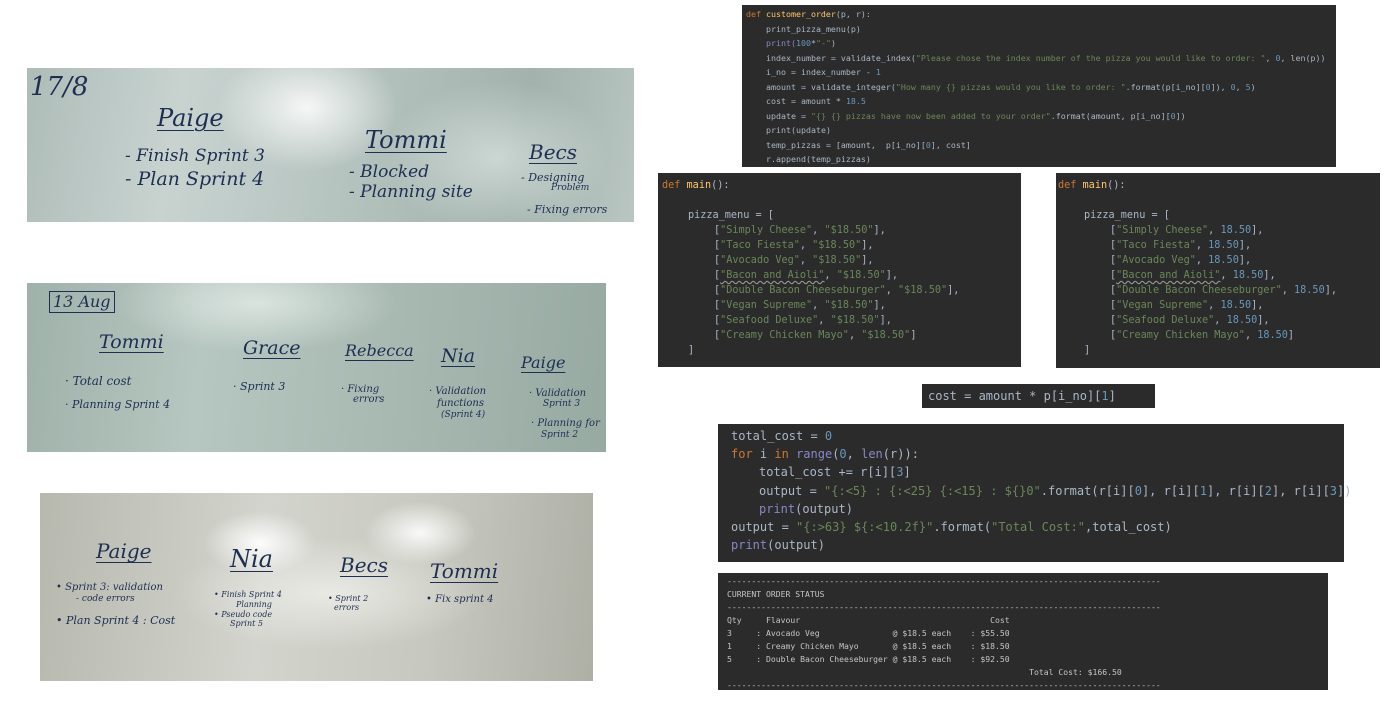 This screenshot has height=702, width=1399. What do you see at coordinates (1156, 260) in the screenshot?
I see `code-string: "Avocado Veg"` at bounding box center [1156, 260].